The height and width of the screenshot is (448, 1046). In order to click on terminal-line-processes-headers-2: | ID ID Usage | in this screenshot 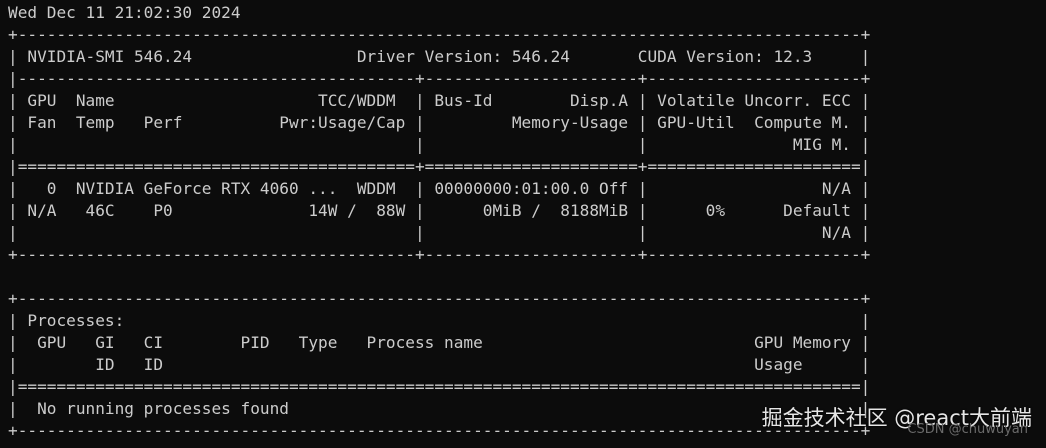, I will do `click(439, 364)`.